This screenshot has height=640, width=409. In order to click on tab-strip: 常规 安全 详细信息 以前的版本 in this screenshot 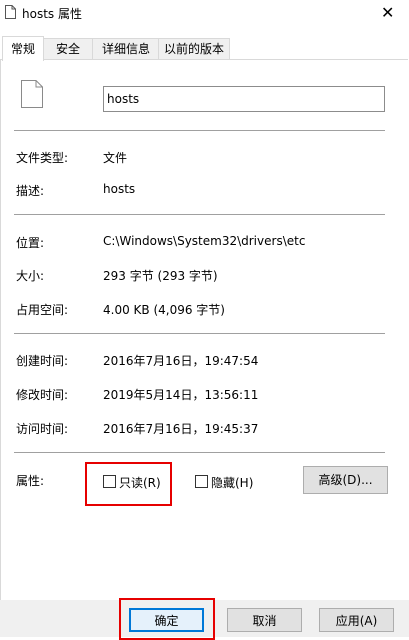, I will do `click(204, 48)`.